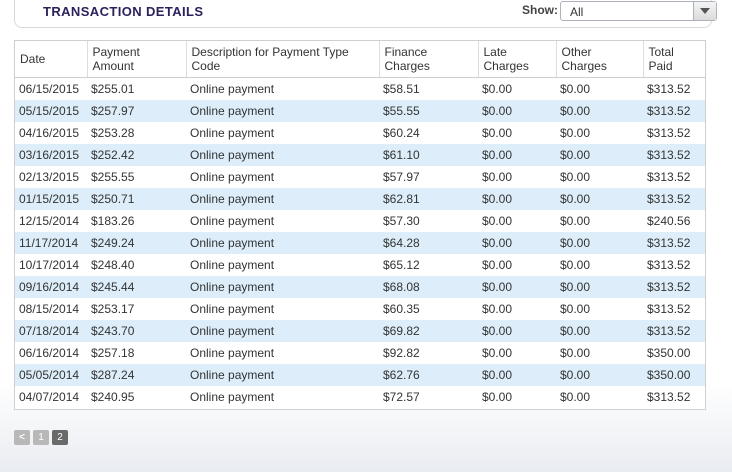 Image resolution: width=732 pixels, height=472 pixels. What do you see at coordinates (49, 308) in the screenshot?
I see `date-cell: 08/15/2014` at bounding box center [49, 308].